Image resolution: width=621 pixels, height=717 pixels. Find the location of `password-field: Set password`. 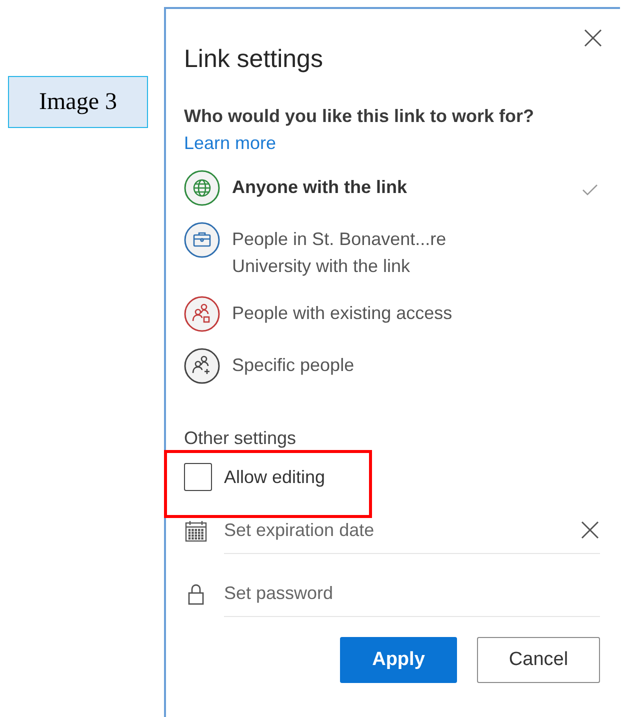

password-field: Set password is located at coordinates (412, 593).